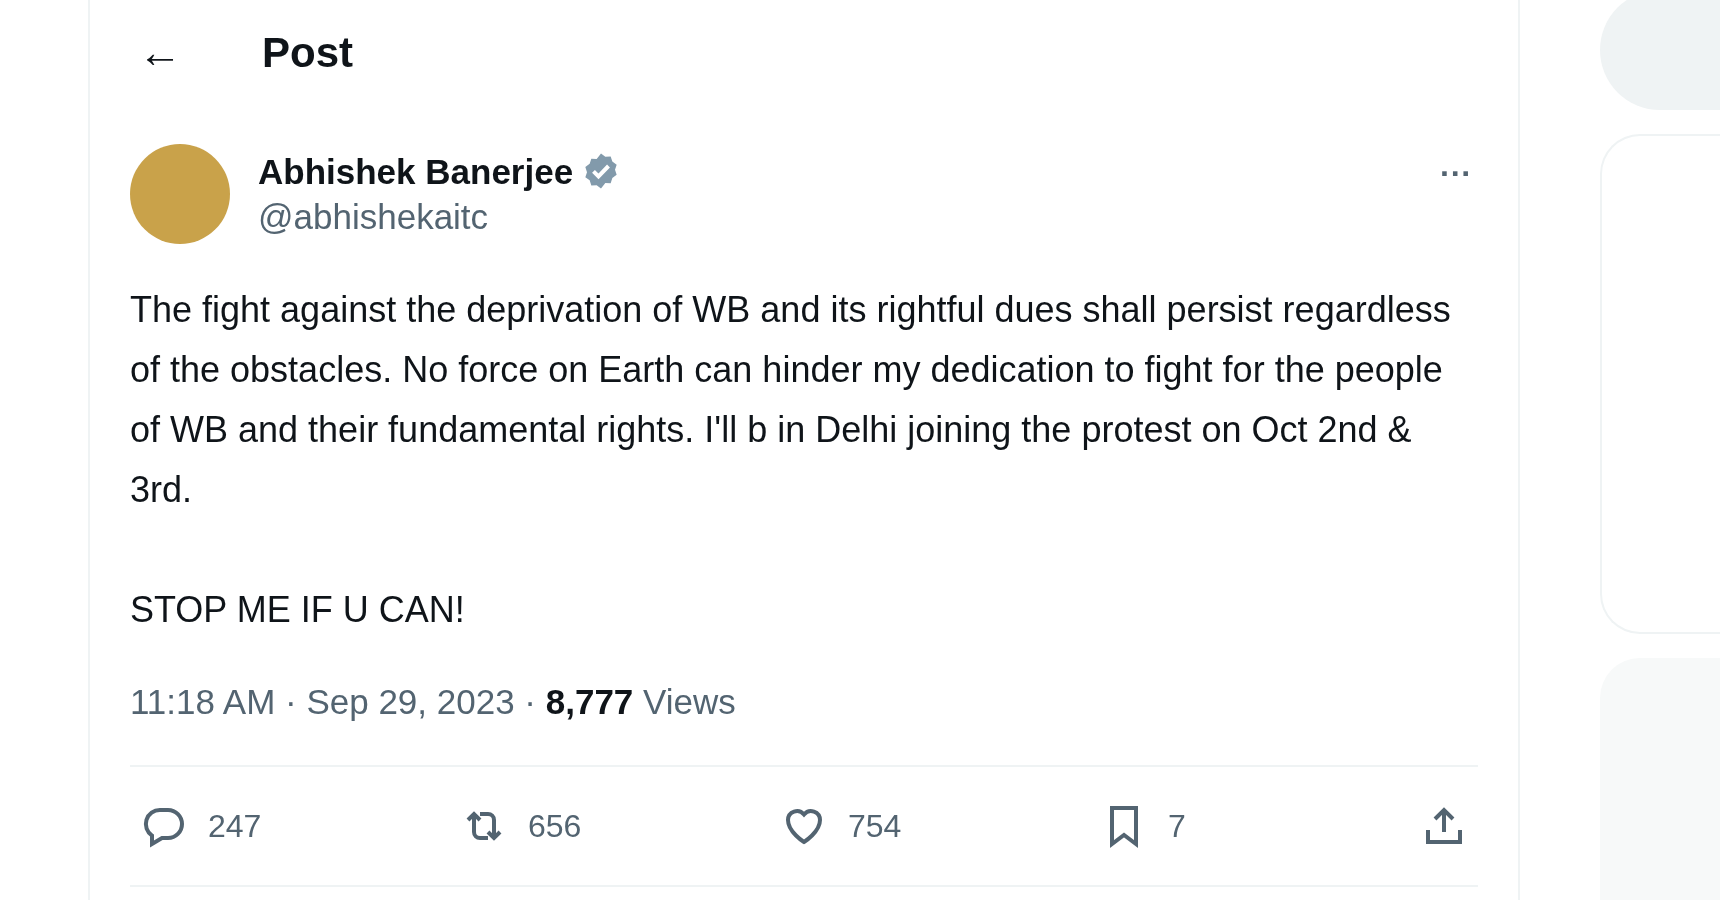  Describe the element at coordinates (416, 171) in the screenshot. I see `author-name: Abhishek Banerjee` at that location.